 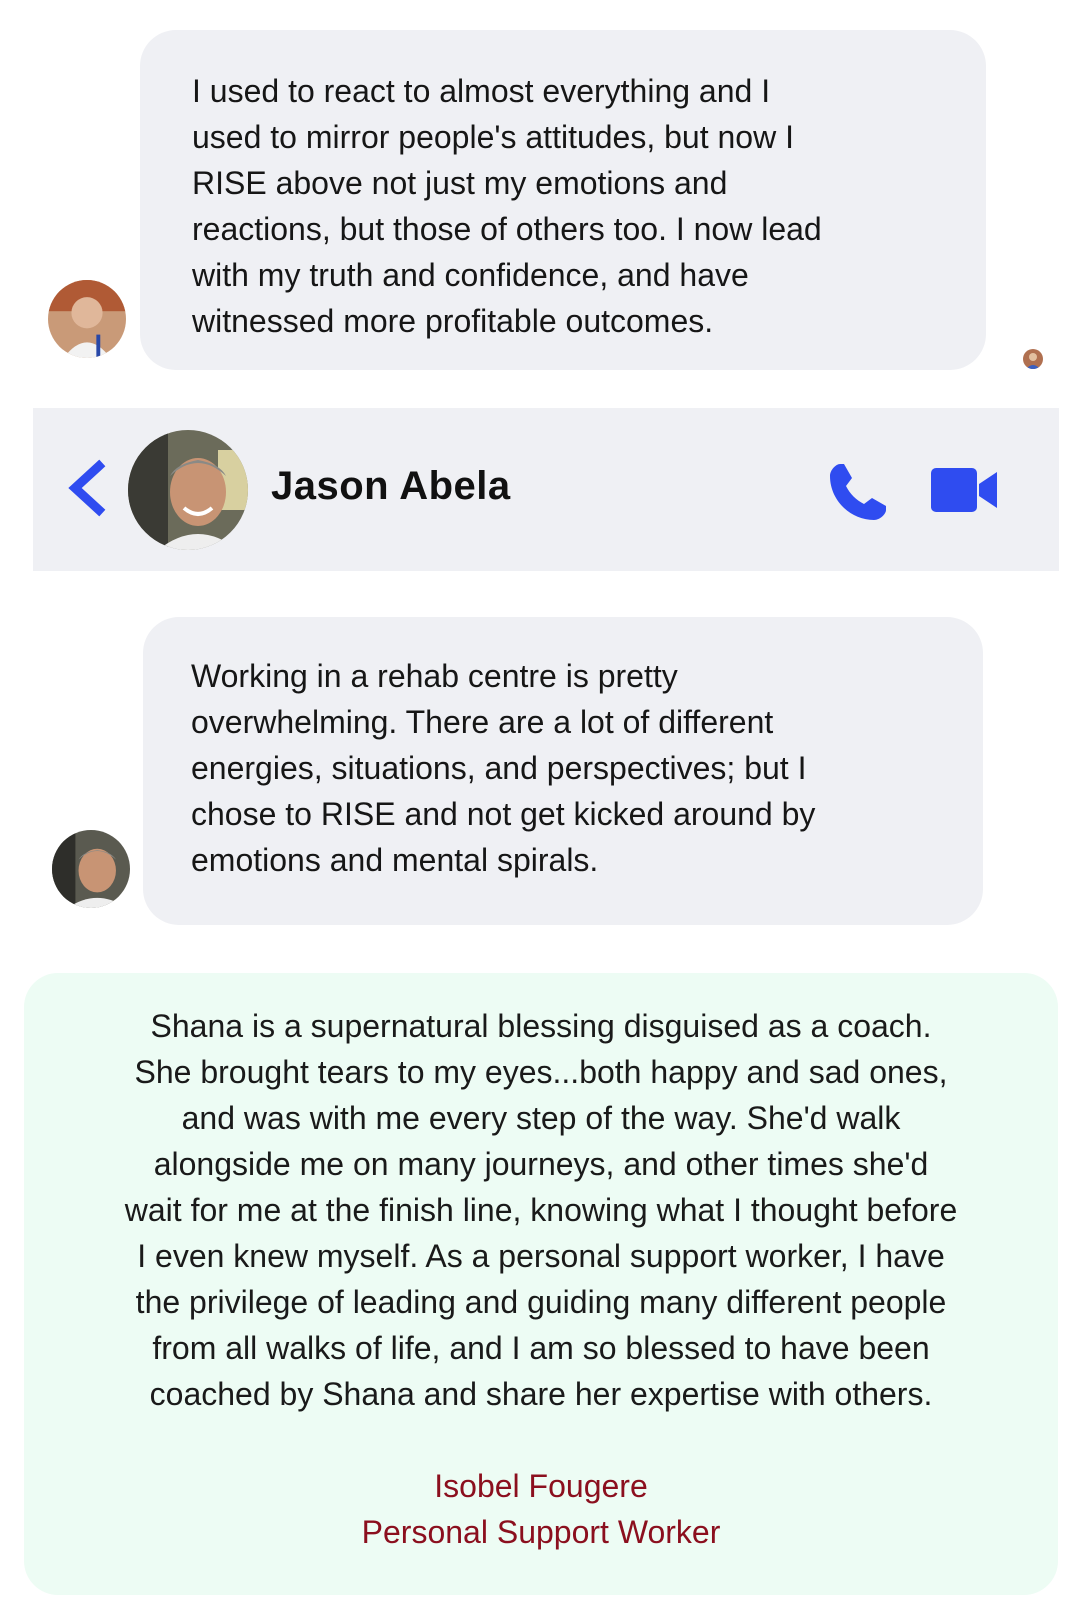 What do you see at coordinates (858, 492) in the screenshot?
I see `phone-icon` at bounding box center [858, 492].